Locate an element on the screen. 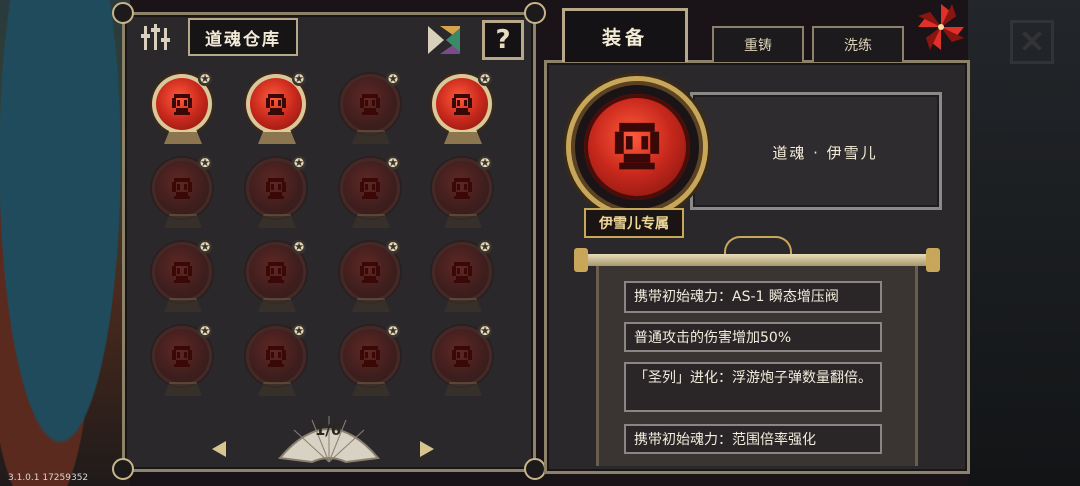 The image size is (1080, 486). effect-line: 「圣列」进化：浮游炮子弹数量翻倍。 is located at coordinates (753, 387).